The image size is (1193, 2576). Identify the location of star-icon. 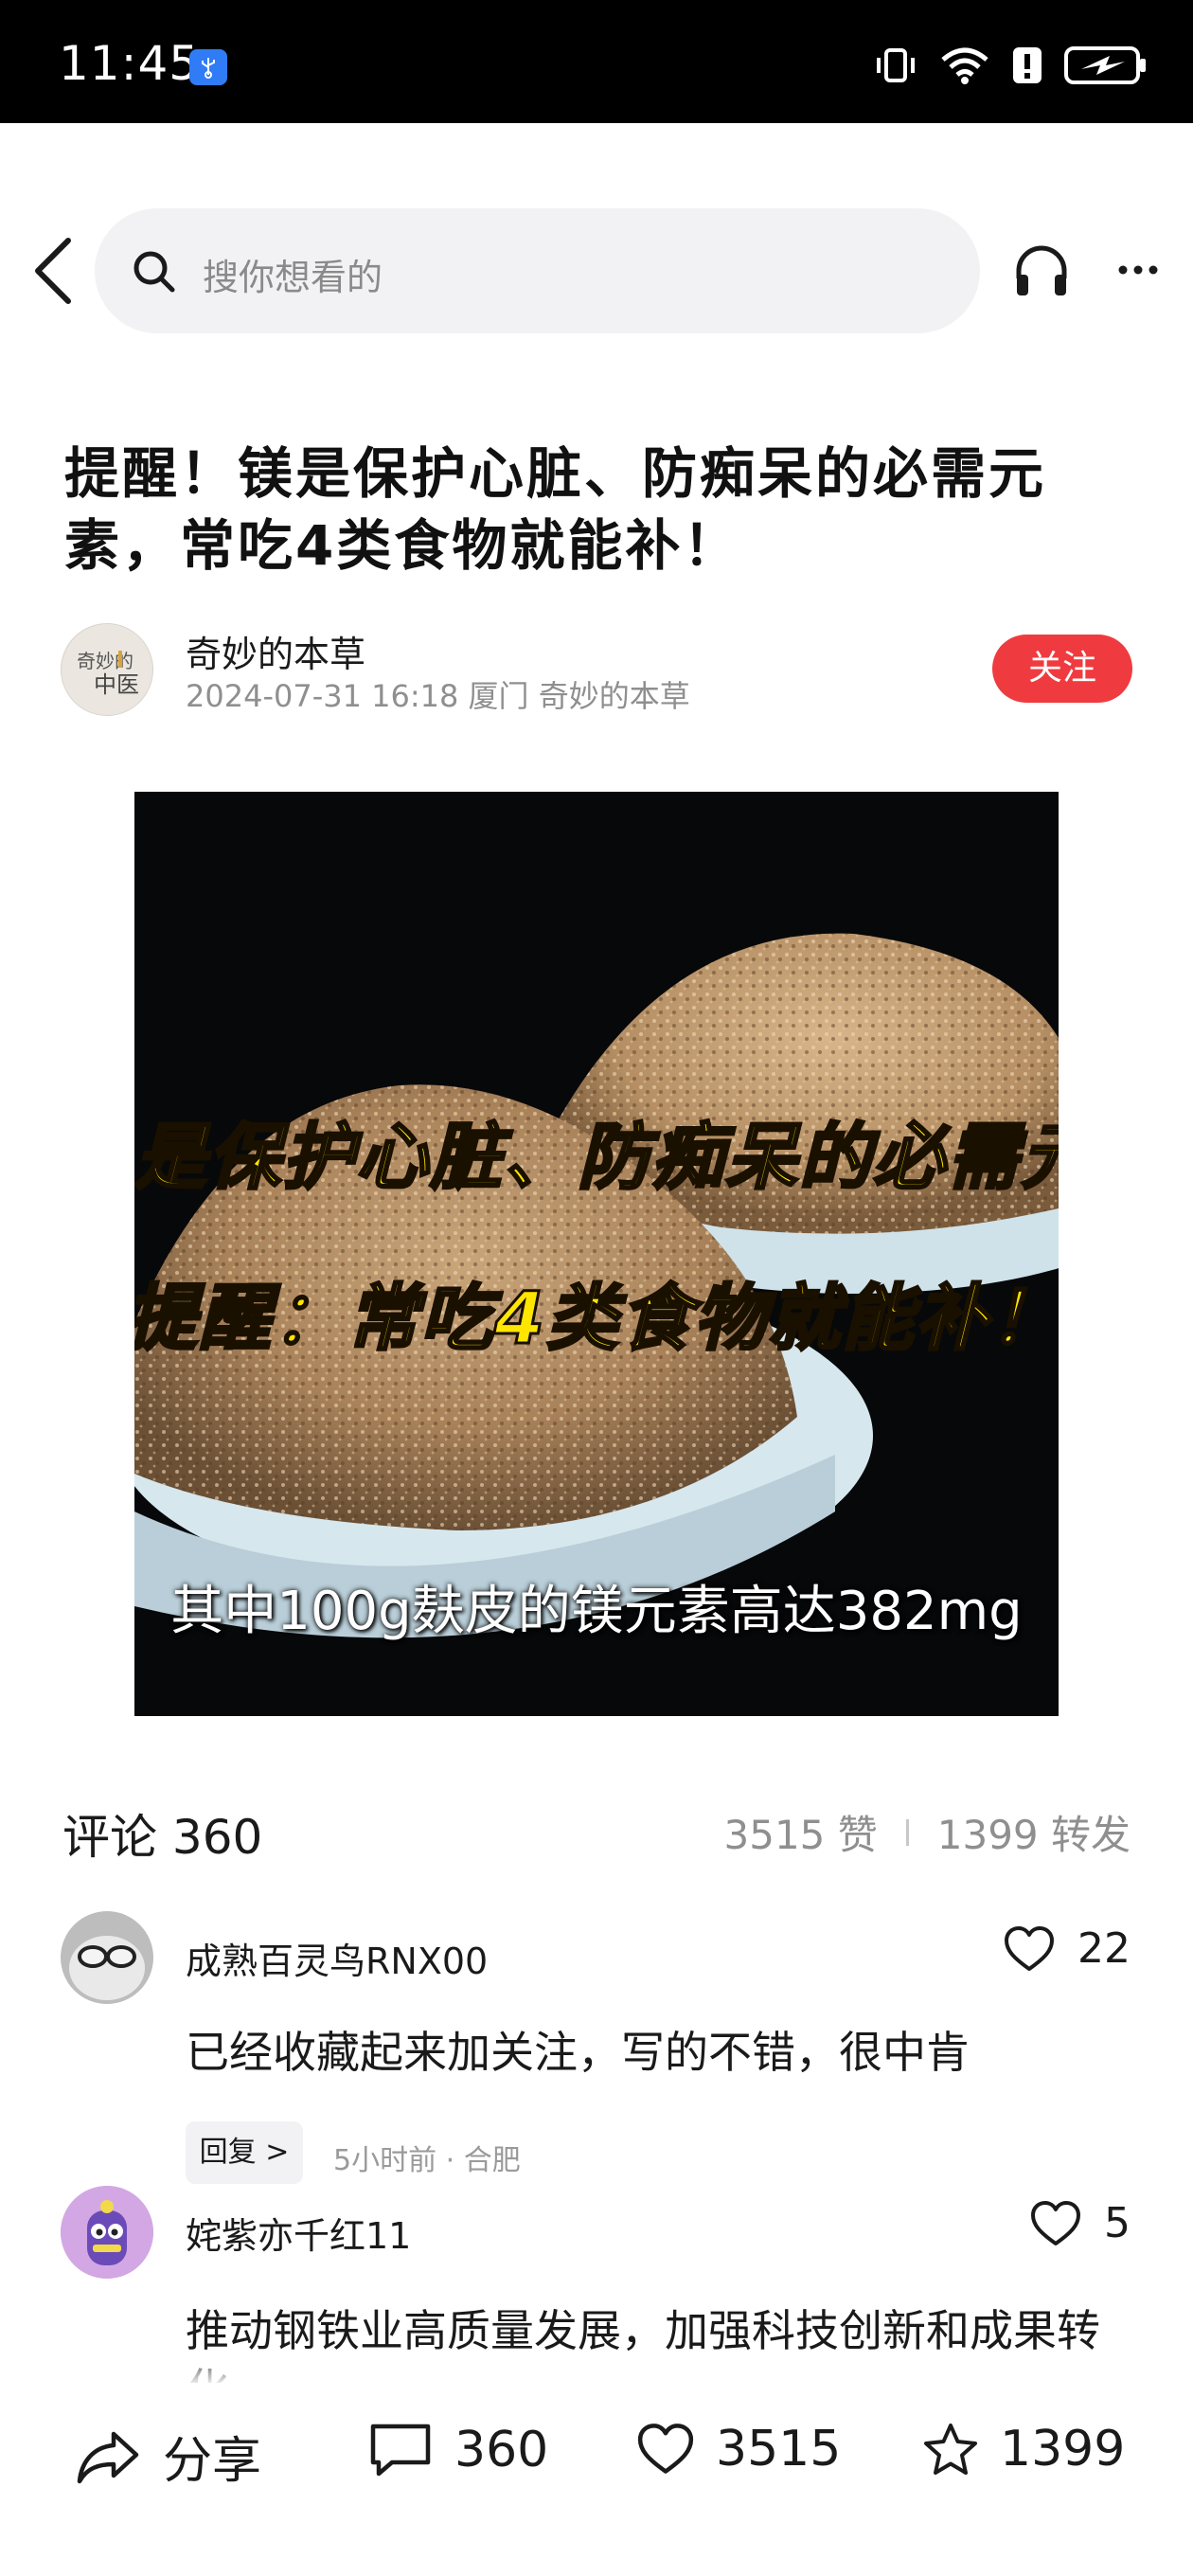
(950, 2449).